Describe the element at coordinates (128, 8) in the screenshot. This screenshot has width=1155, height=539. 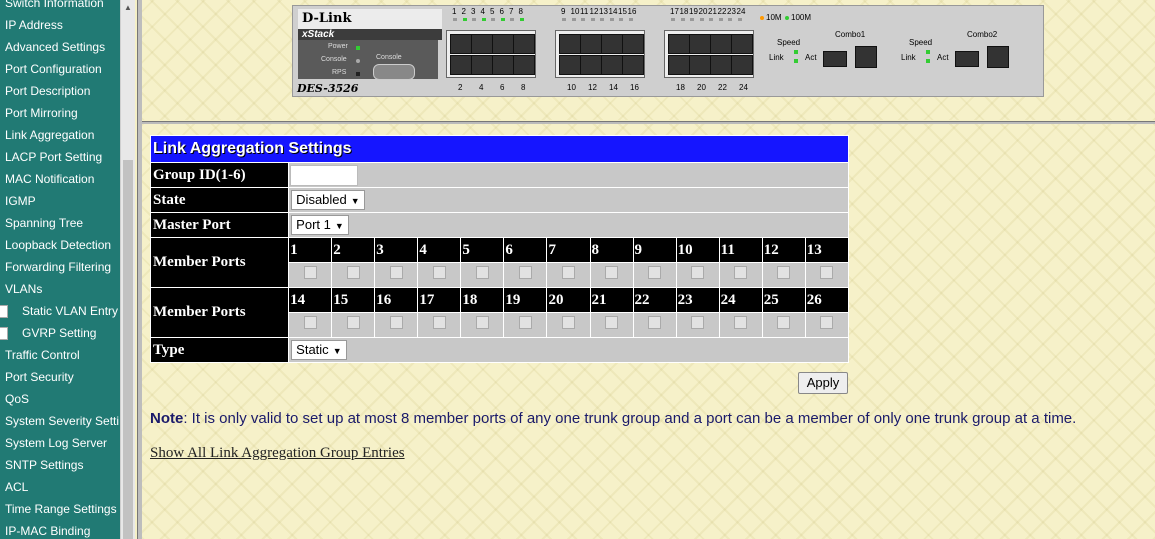
I see `scroll-up-icon: ▲` at that location.